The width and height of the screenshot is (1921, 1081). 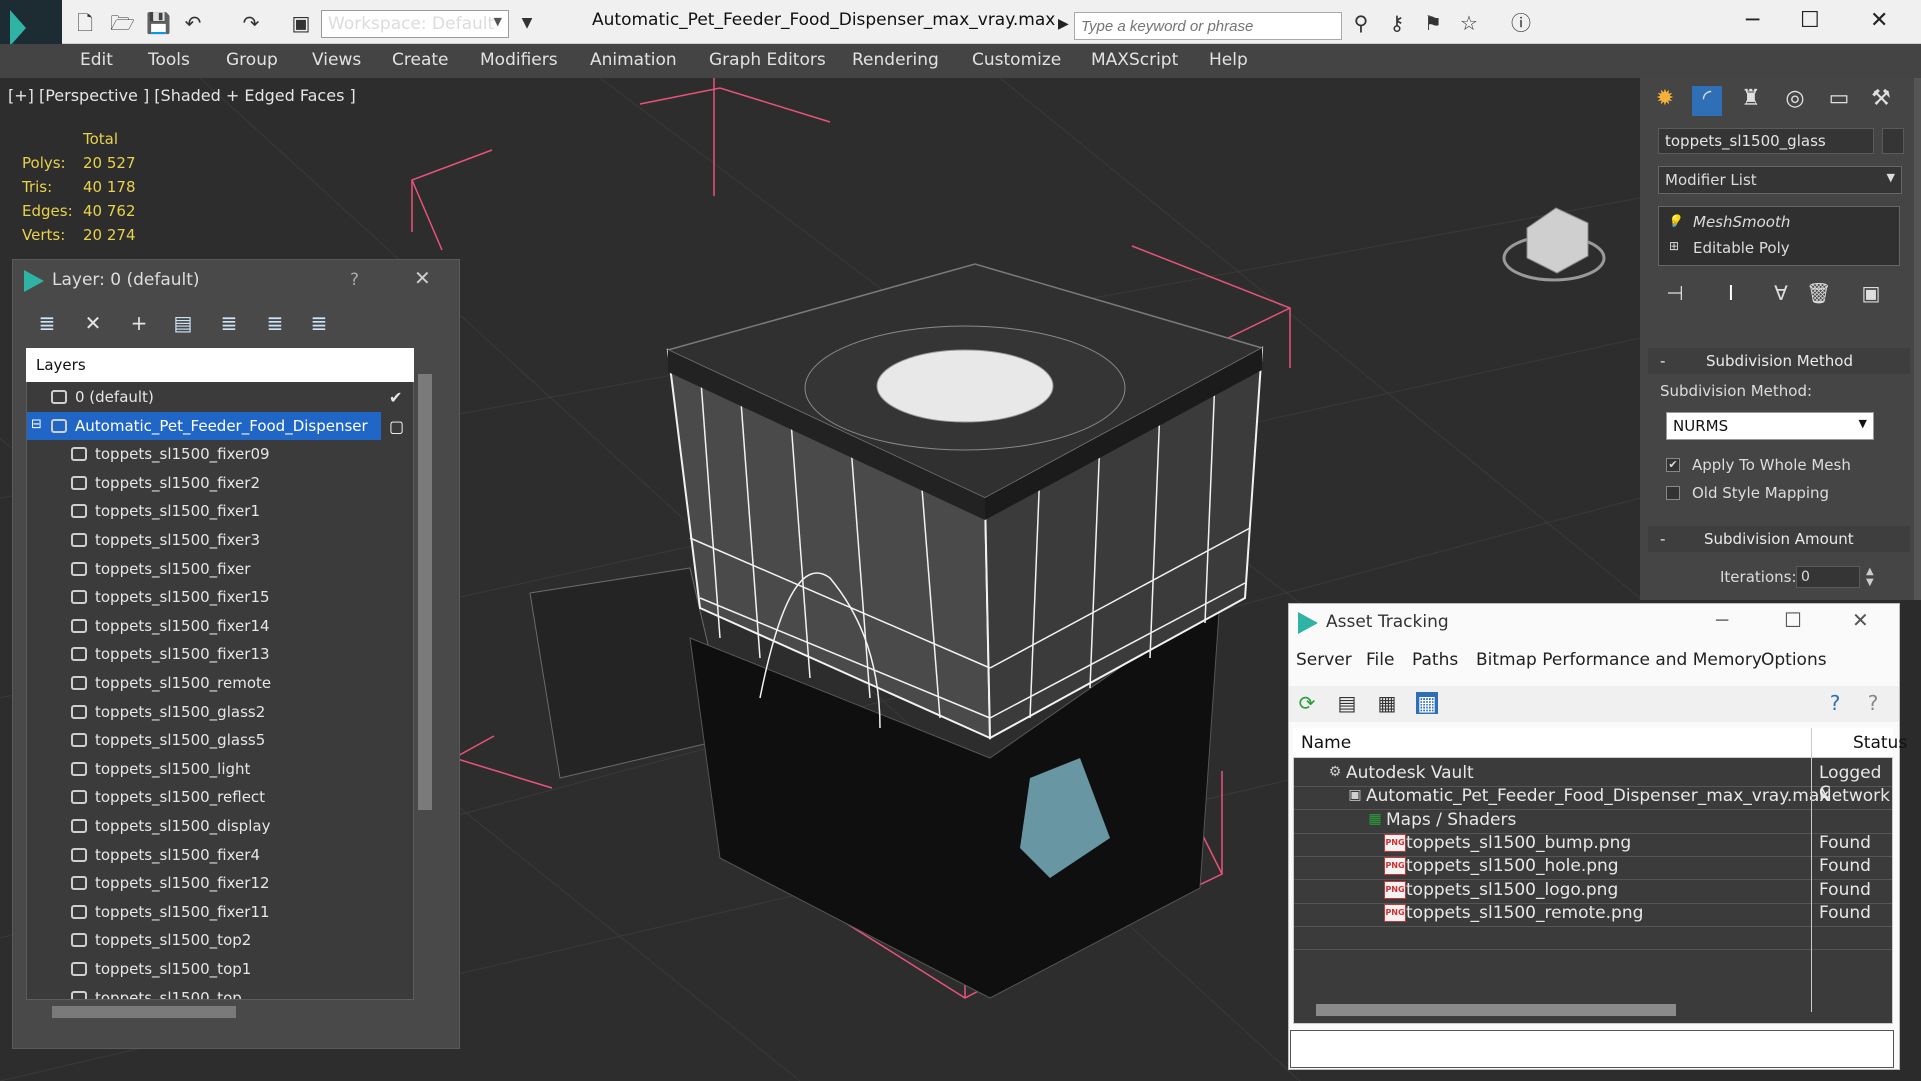 What do you see at coordinates (1665, 101) in the screenshot?
I see `create-tab-icon: ✹` at bounding box center [1665, 101].